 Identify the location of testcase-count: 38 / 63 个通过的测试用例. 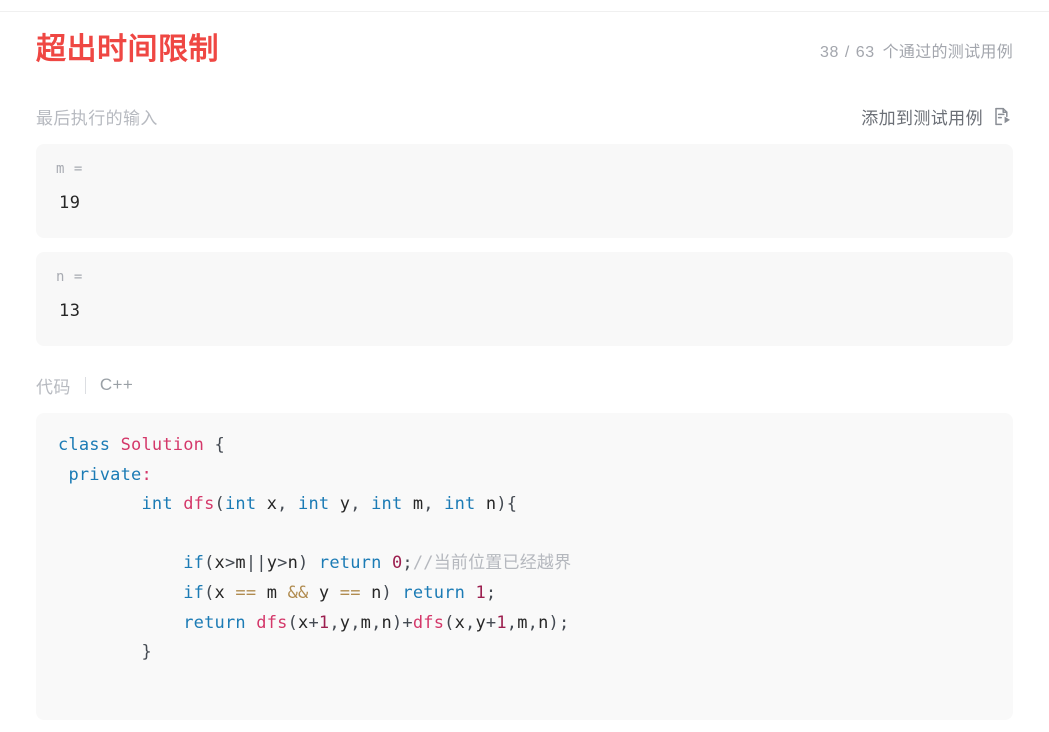
(916, 50).